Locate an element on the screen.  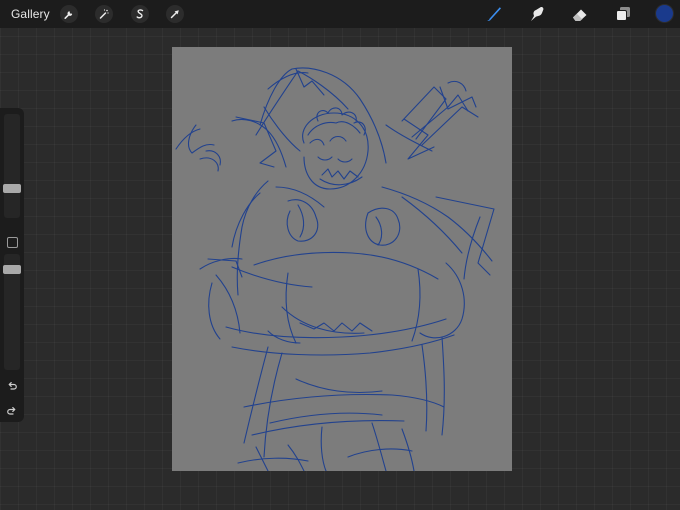
brush-icon is located at coordinates (494, 14).